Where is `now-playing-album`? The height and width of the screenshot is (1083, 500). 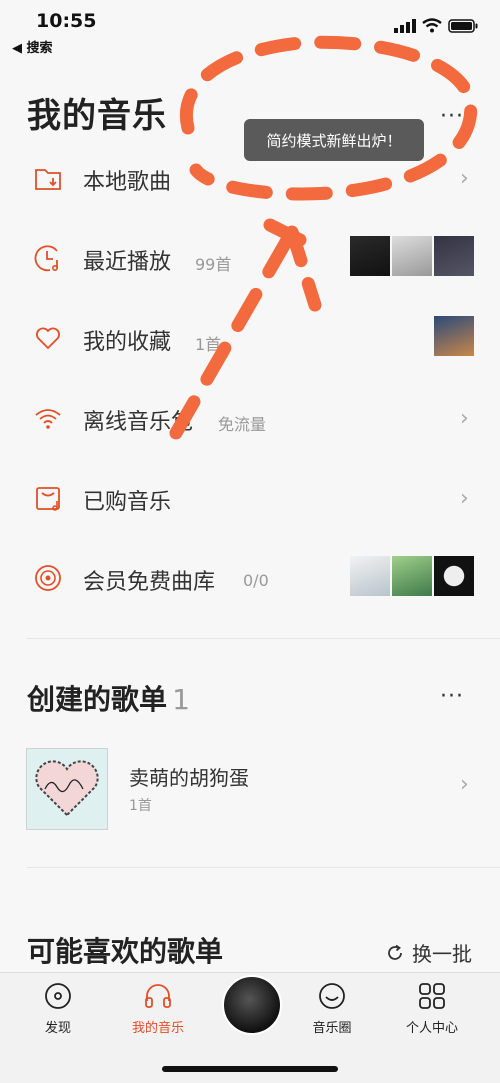 now-playing-album is located at coordinates (252, 1005).